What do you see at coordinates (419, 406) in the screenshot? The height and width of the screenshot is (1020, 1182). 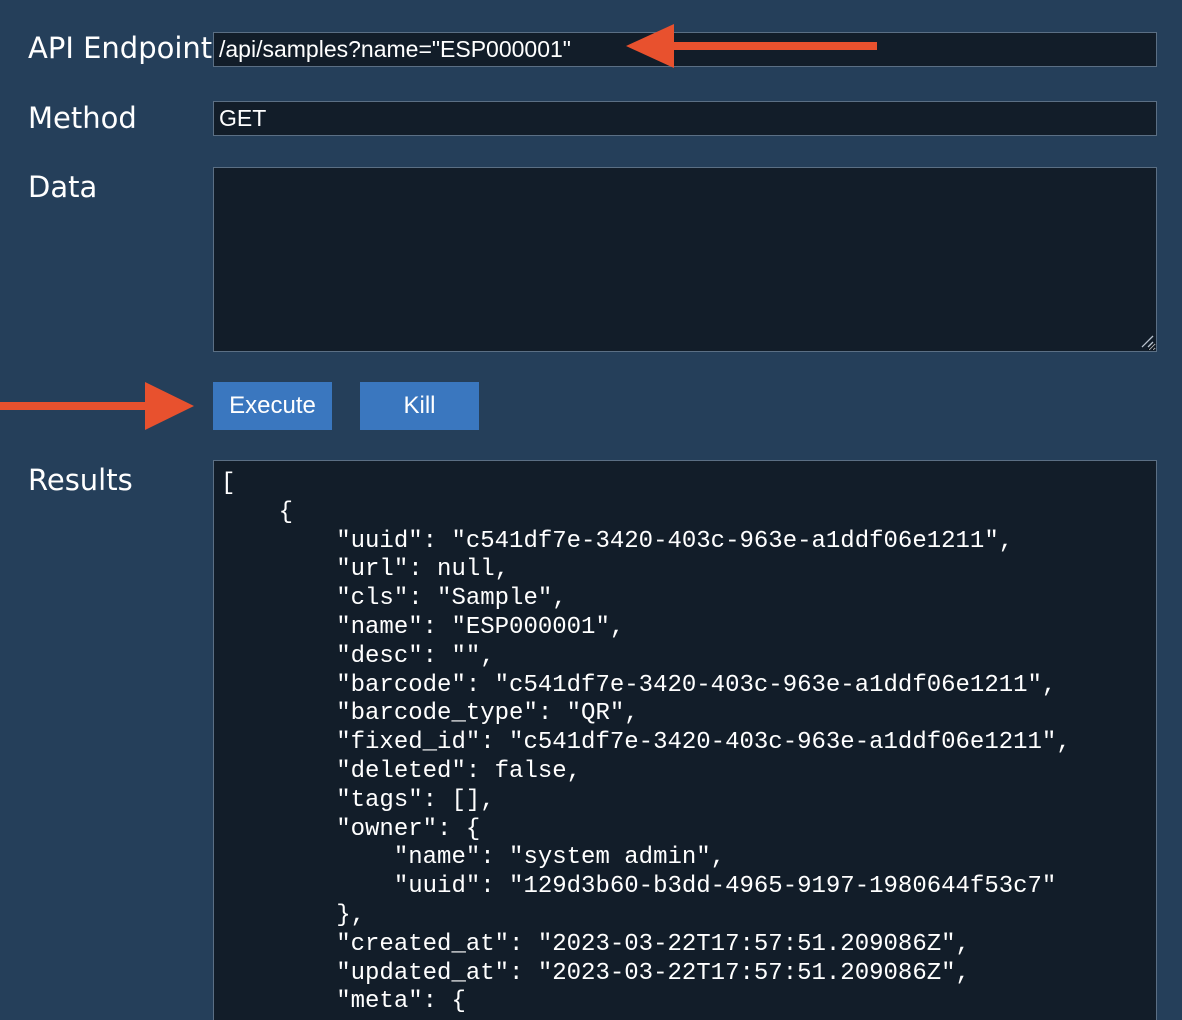 I see `kill-button: Kill` at bounding box center [419, 406].